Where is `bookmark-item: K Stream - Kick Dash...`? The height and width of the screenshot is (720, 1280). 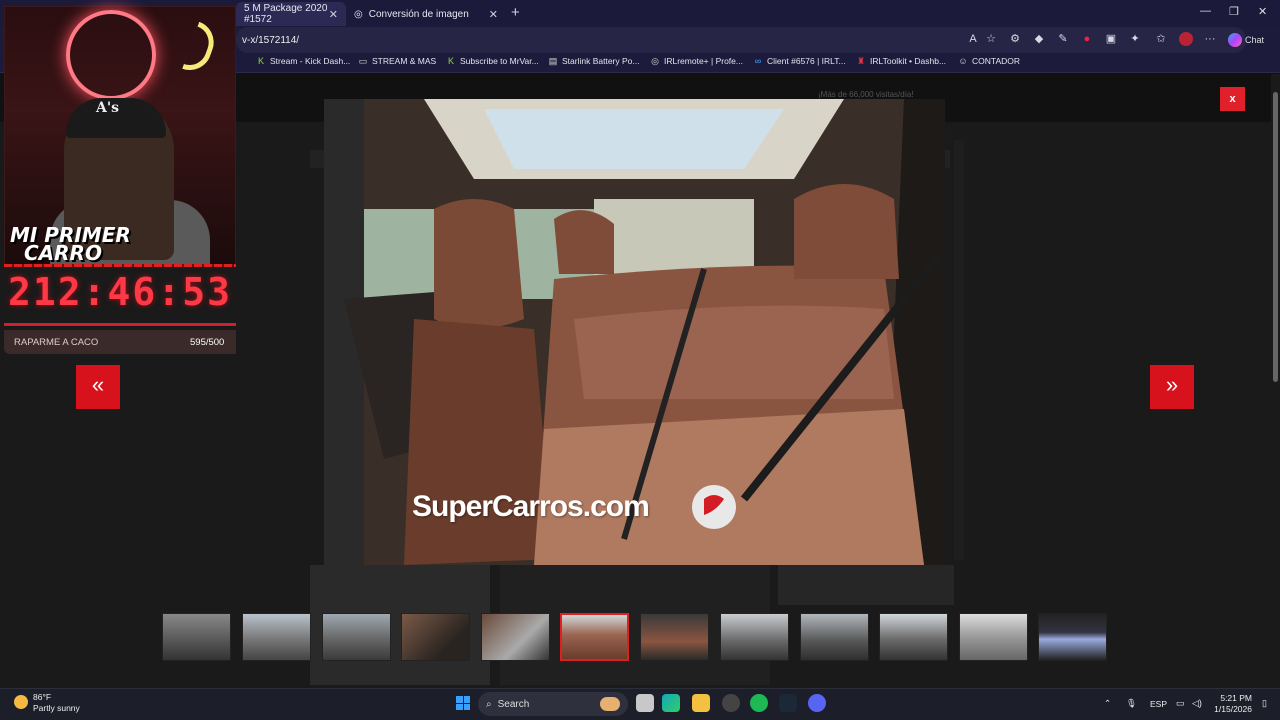 bookmark-item: K Stream - Kick Dash... is located at coordinates (303, 61).